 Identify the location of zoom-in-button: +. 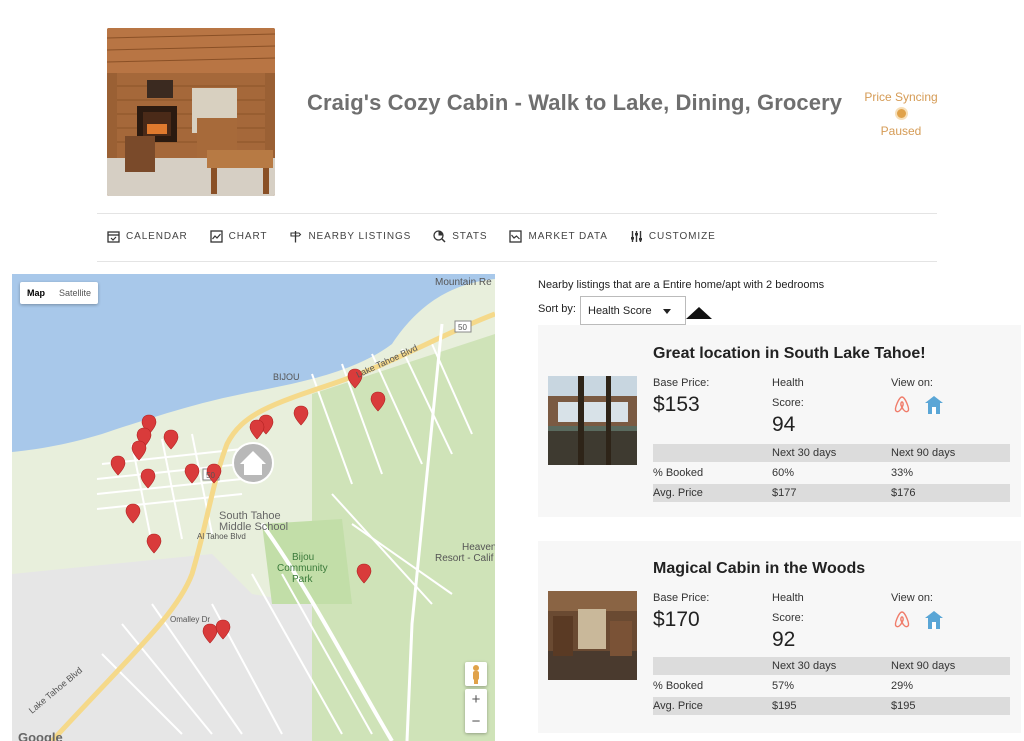
(476, 700).